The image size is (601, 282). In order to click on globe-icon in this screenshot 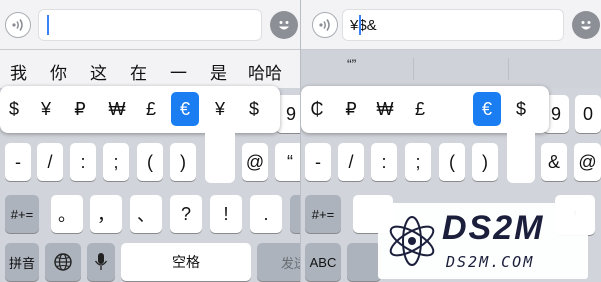, I will do `click(63, 262)`.